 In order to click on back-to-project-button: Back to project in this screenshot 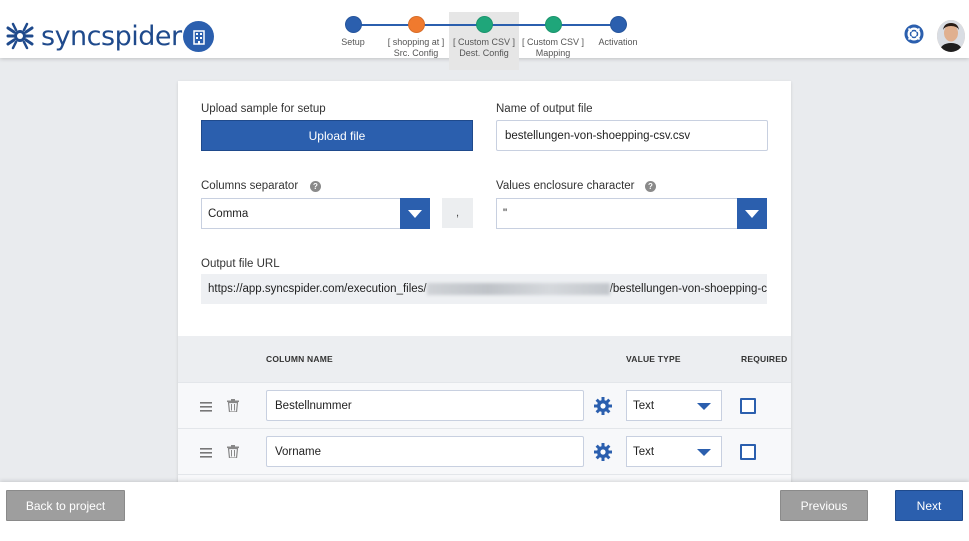, I will do `click(65, 505)`.